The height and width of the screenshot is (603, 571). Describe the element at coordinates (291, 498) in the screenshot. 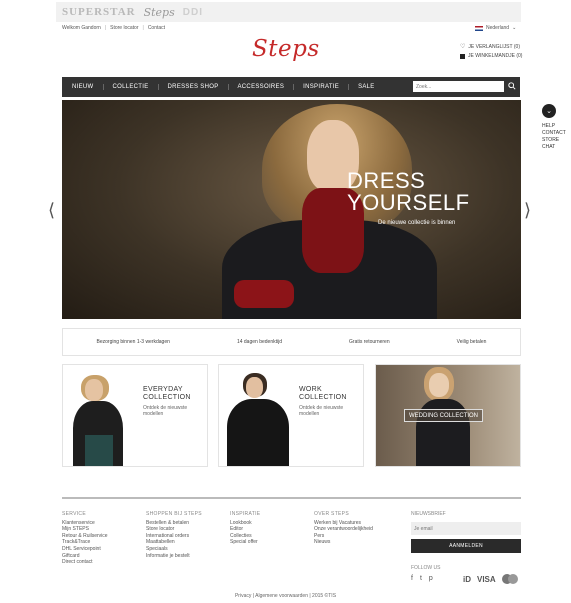

I see `footer-divider` at that location.